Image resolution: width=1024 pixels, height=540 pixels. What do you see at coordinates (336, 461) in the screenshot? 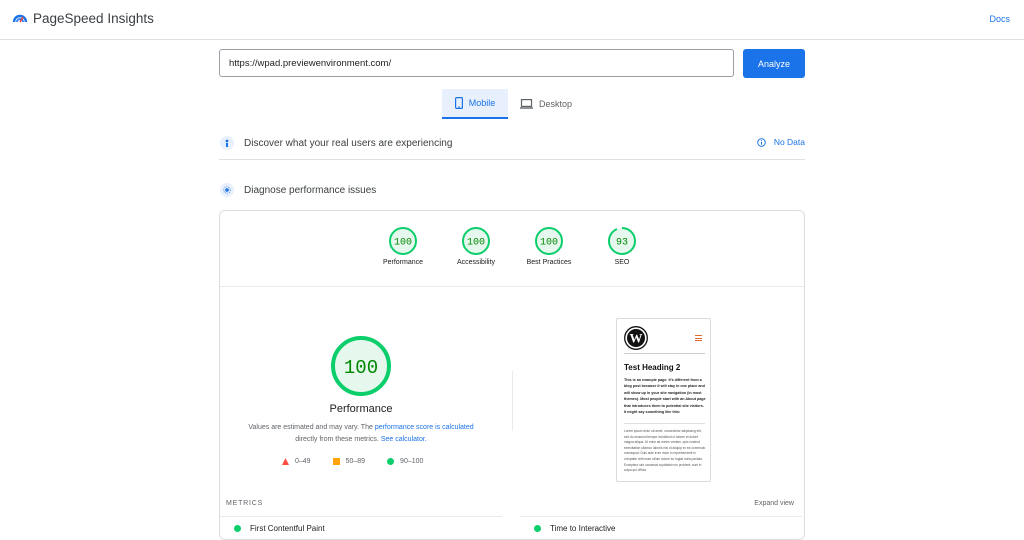
I see `square-icon` at bounding box center [336, 461].